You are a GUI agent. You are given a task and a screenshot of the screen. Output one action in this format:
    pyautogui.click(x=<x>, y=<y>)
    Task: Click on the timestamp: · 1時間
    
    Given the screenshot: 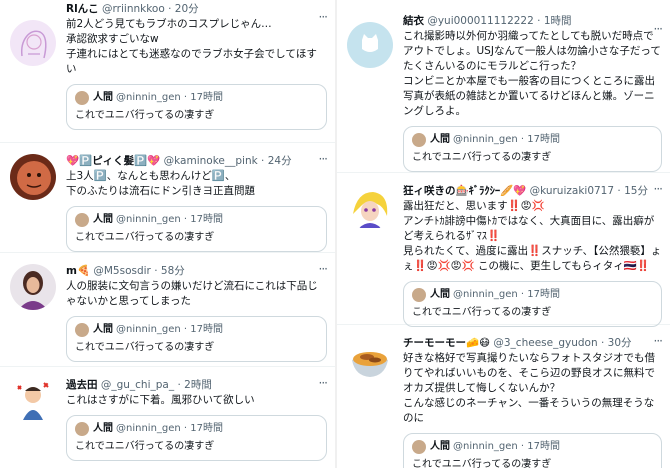 What is the action you would take?
    pyautogui.click(x=554, y=21)
    